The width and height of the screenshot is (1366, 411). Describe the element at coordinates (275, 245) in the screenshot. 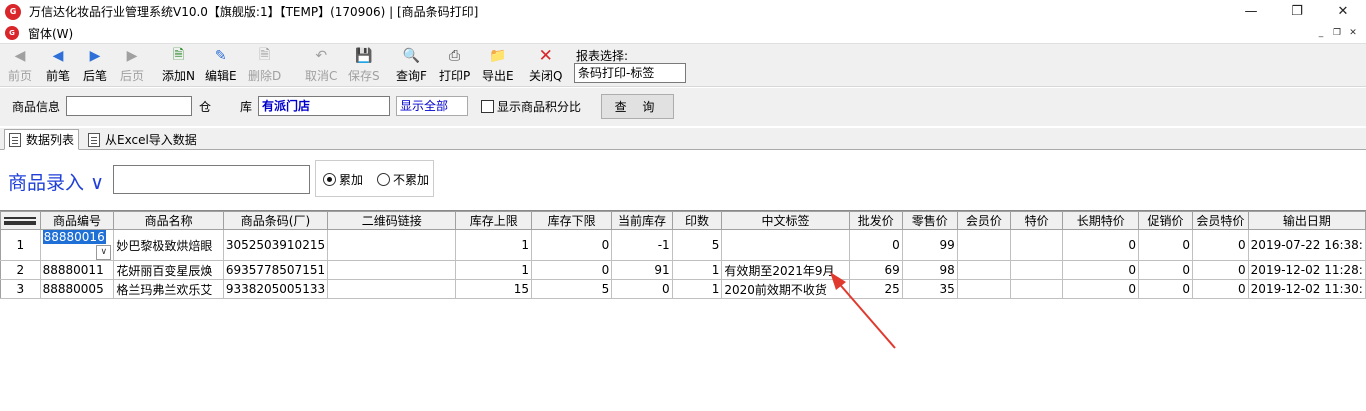

I see `cell-barcode: 3052503910215` at that location.